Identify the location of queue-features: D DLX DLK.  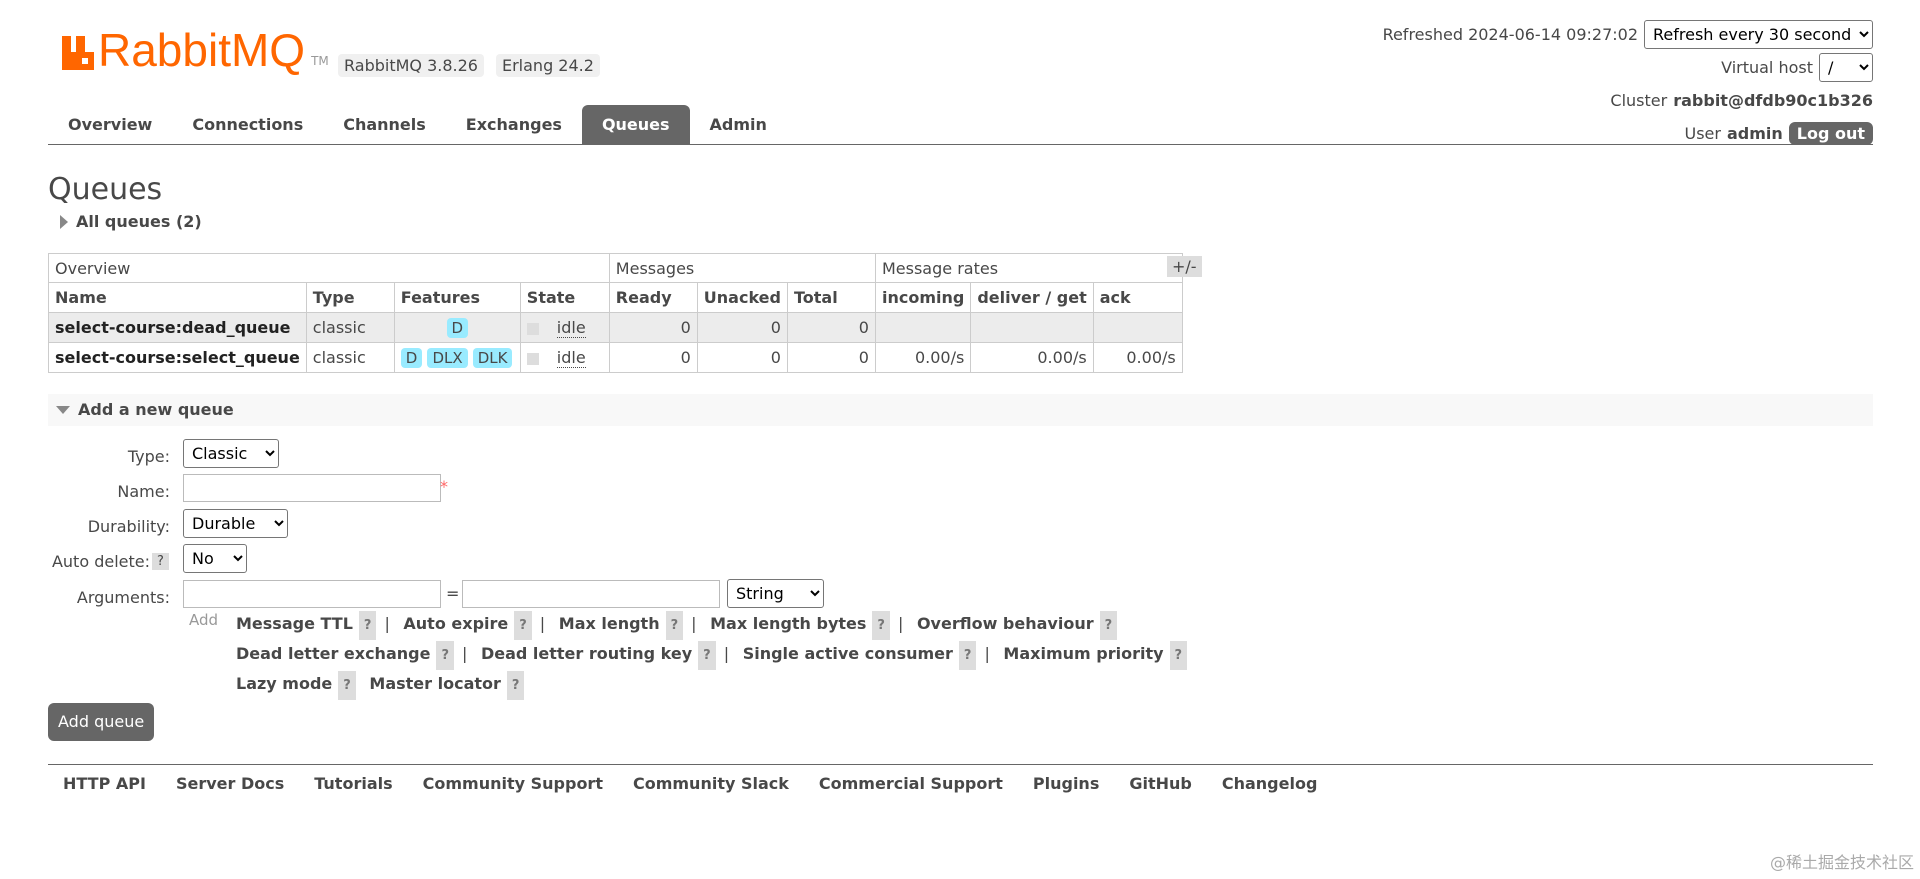
(457, 357).